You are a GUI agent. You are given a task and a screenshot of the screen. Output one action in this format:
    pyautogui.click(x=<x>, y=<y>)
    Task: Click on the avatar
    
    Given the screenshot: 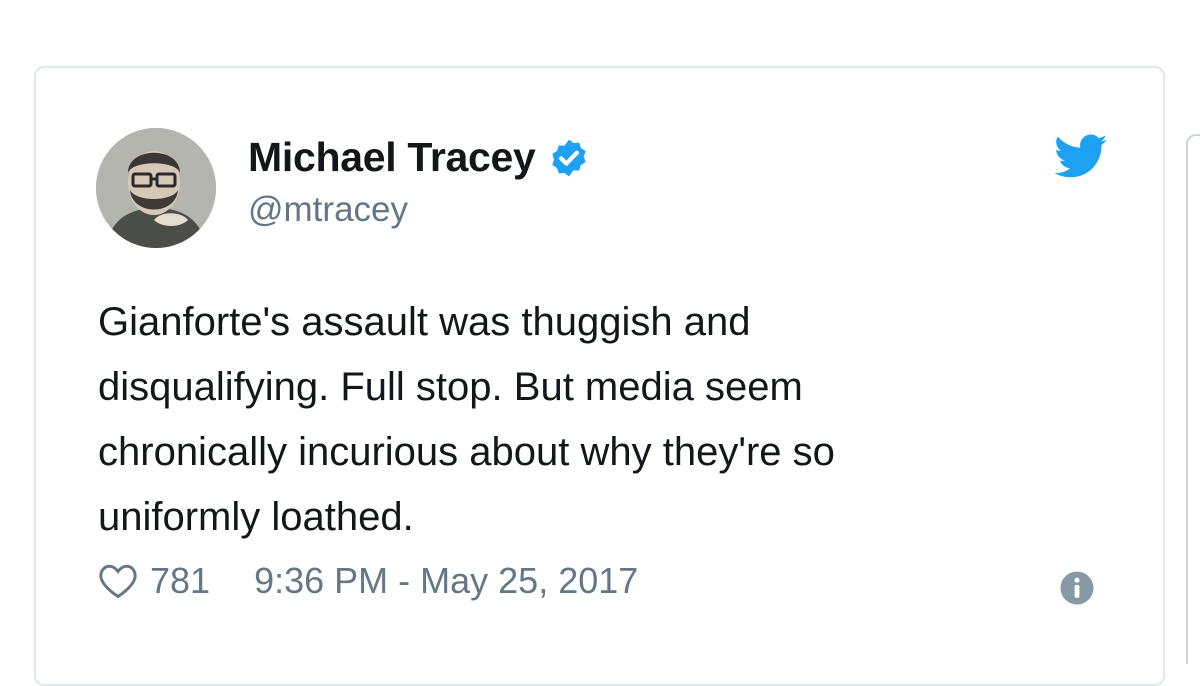 What is the action you would take?
    pyautogui.click(x=156, y=188)
    